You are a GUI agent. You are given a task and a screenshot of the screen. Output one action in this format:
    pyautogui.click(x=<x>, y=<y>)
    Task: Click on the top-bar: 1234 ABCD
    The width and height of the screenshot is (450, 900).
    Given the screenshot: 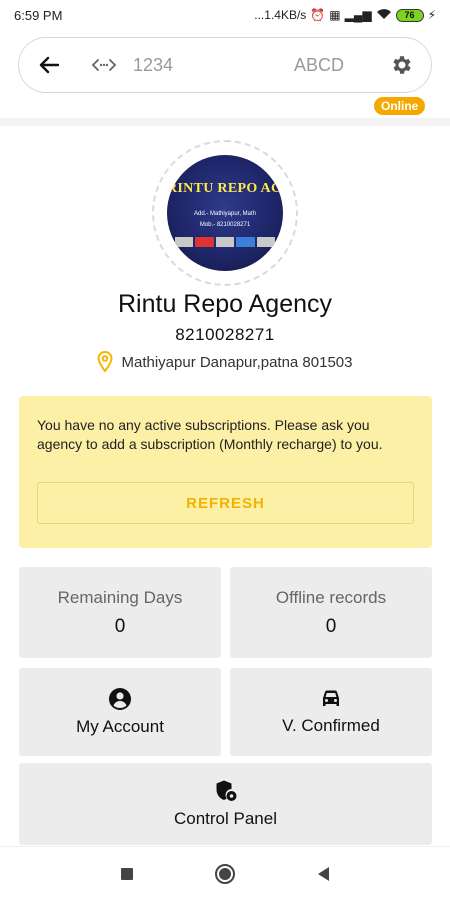 What is the action you would take?
    pyautogui.click(x=225, y=65)
    